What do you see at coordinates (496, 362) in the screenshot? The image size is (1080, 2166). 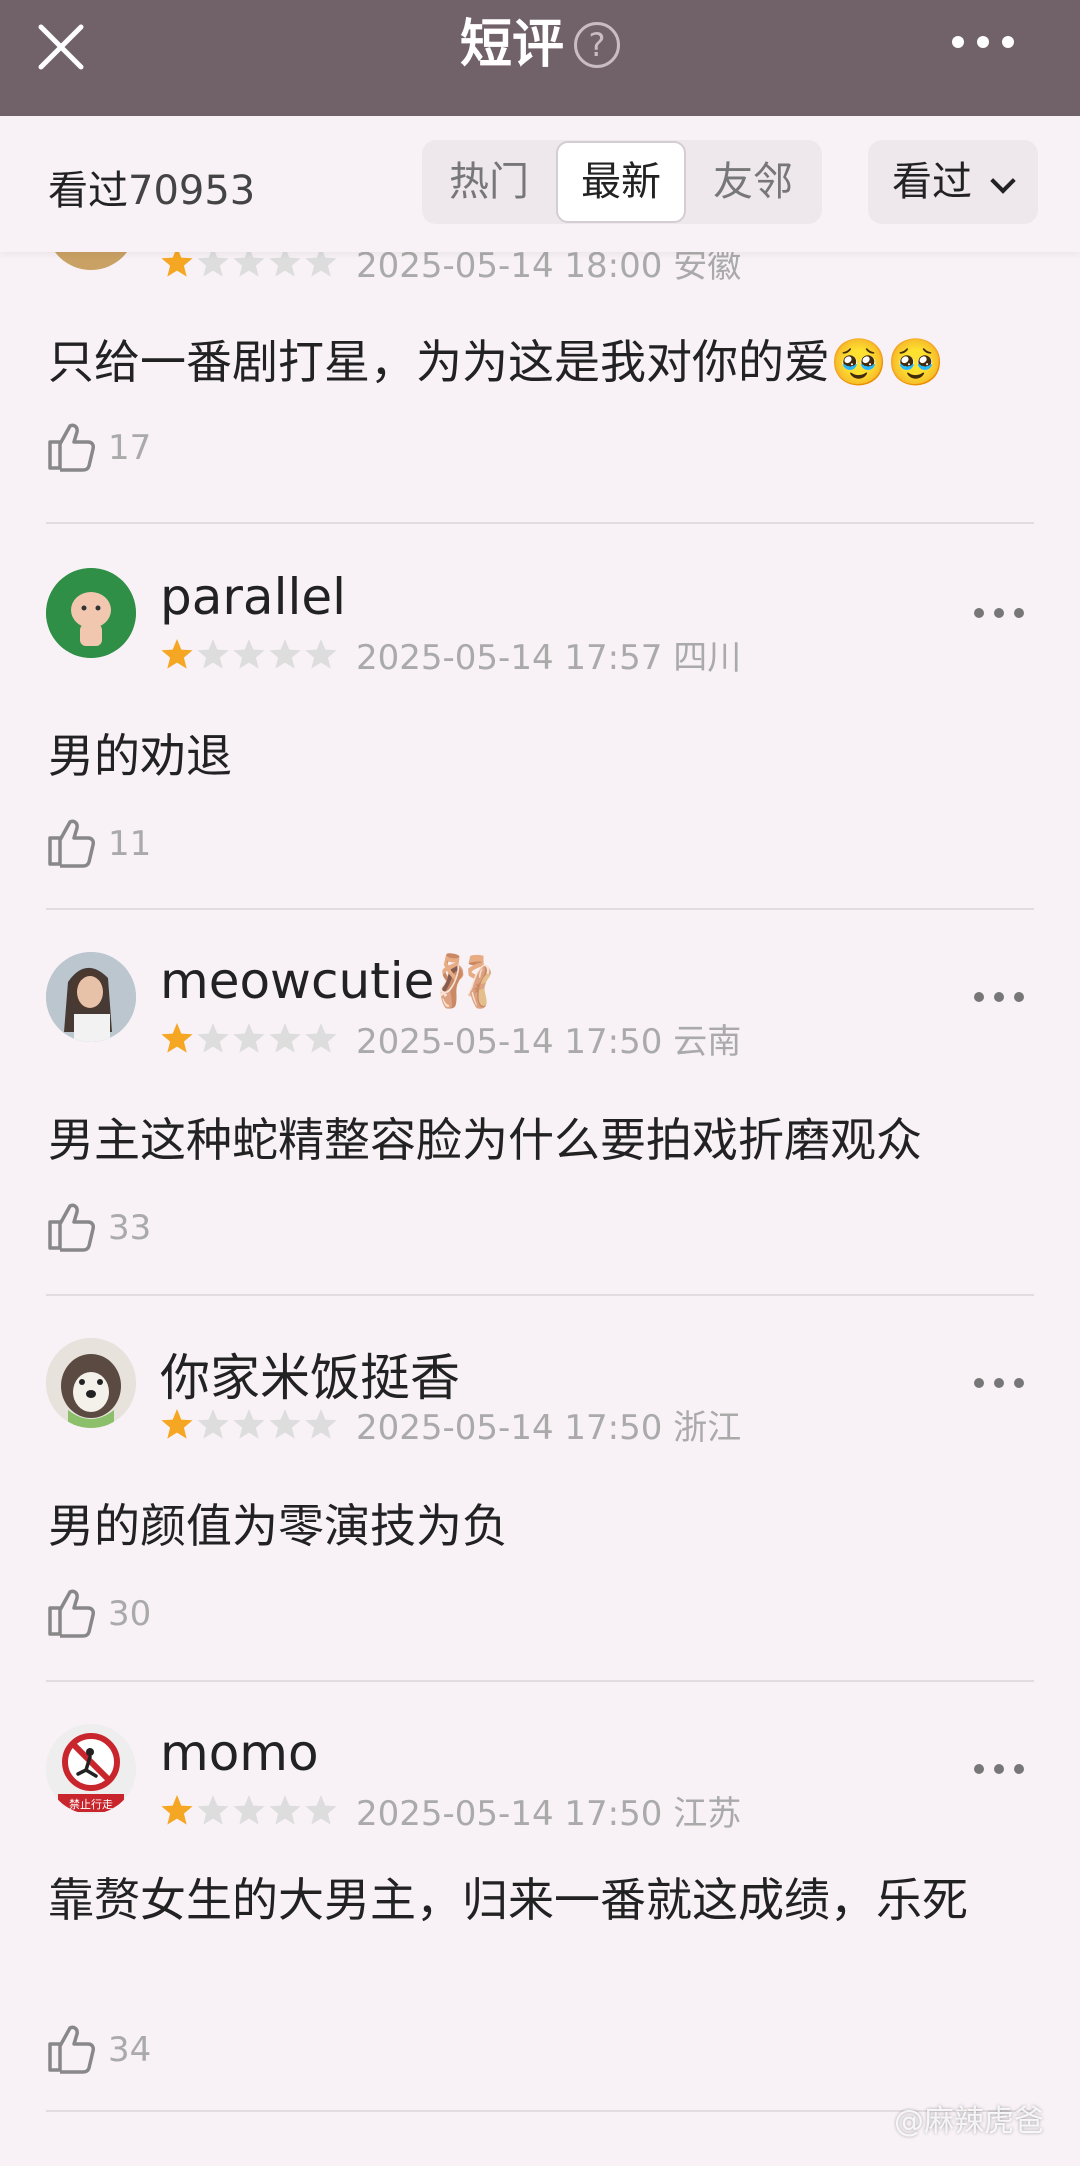 I see `review-text: 只给一番剧打星，为为这是我对你的爱🥹🥹` at bounding box center [496, 362].